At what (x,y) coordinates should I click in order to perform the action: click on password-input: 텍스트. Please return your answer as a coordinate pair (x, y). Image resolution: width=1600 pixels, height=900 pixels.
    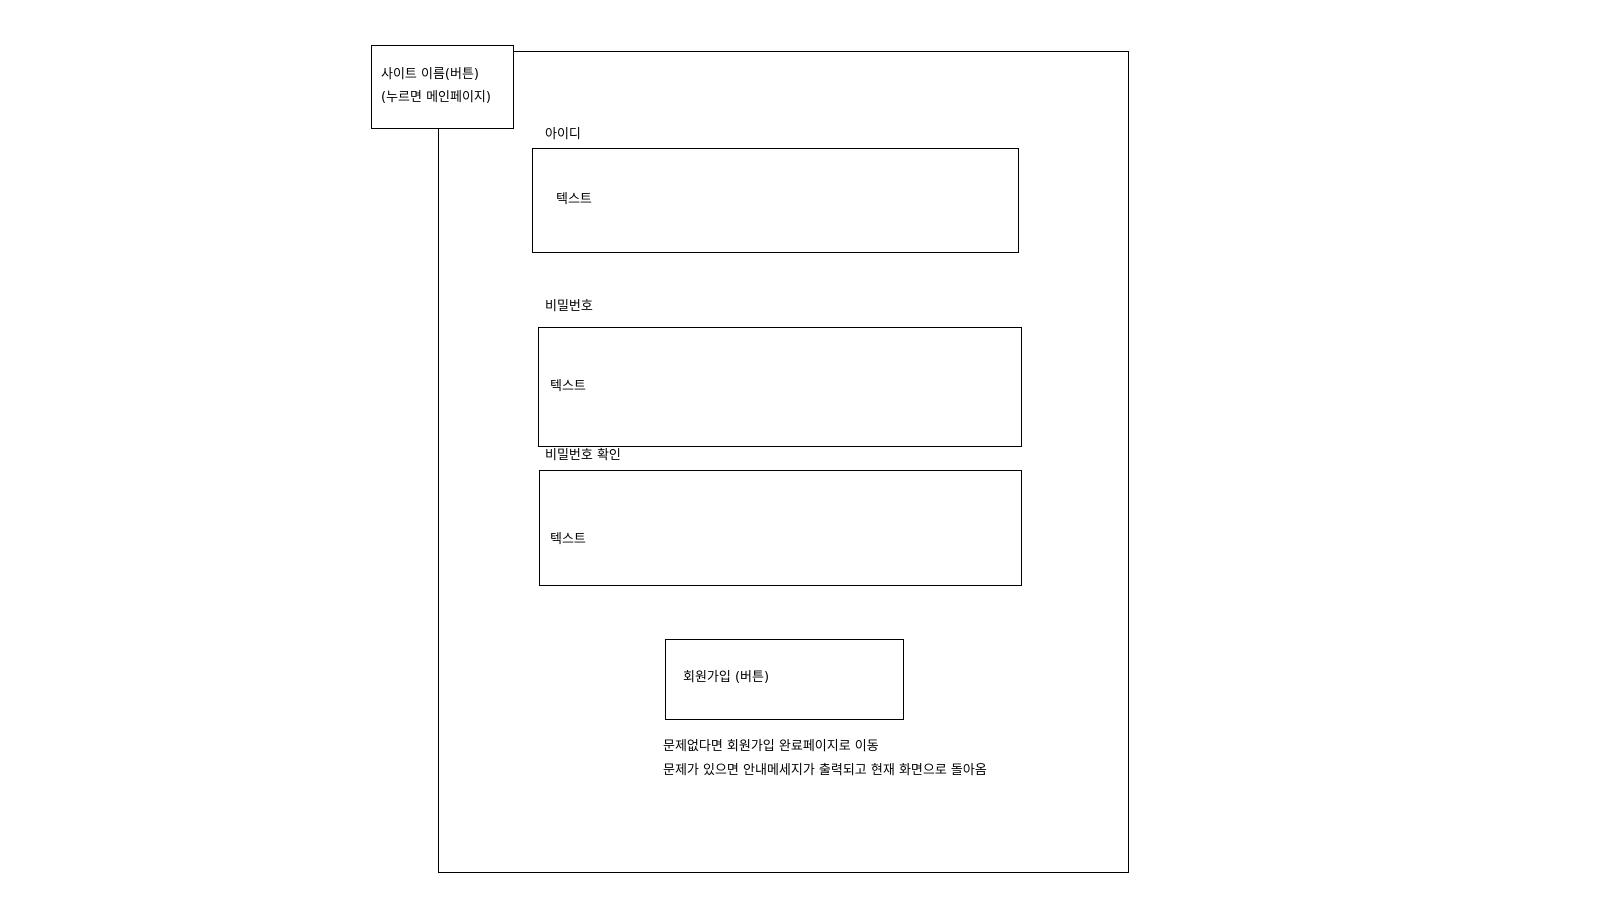
    Looking at the image, I should click on (780, 387).